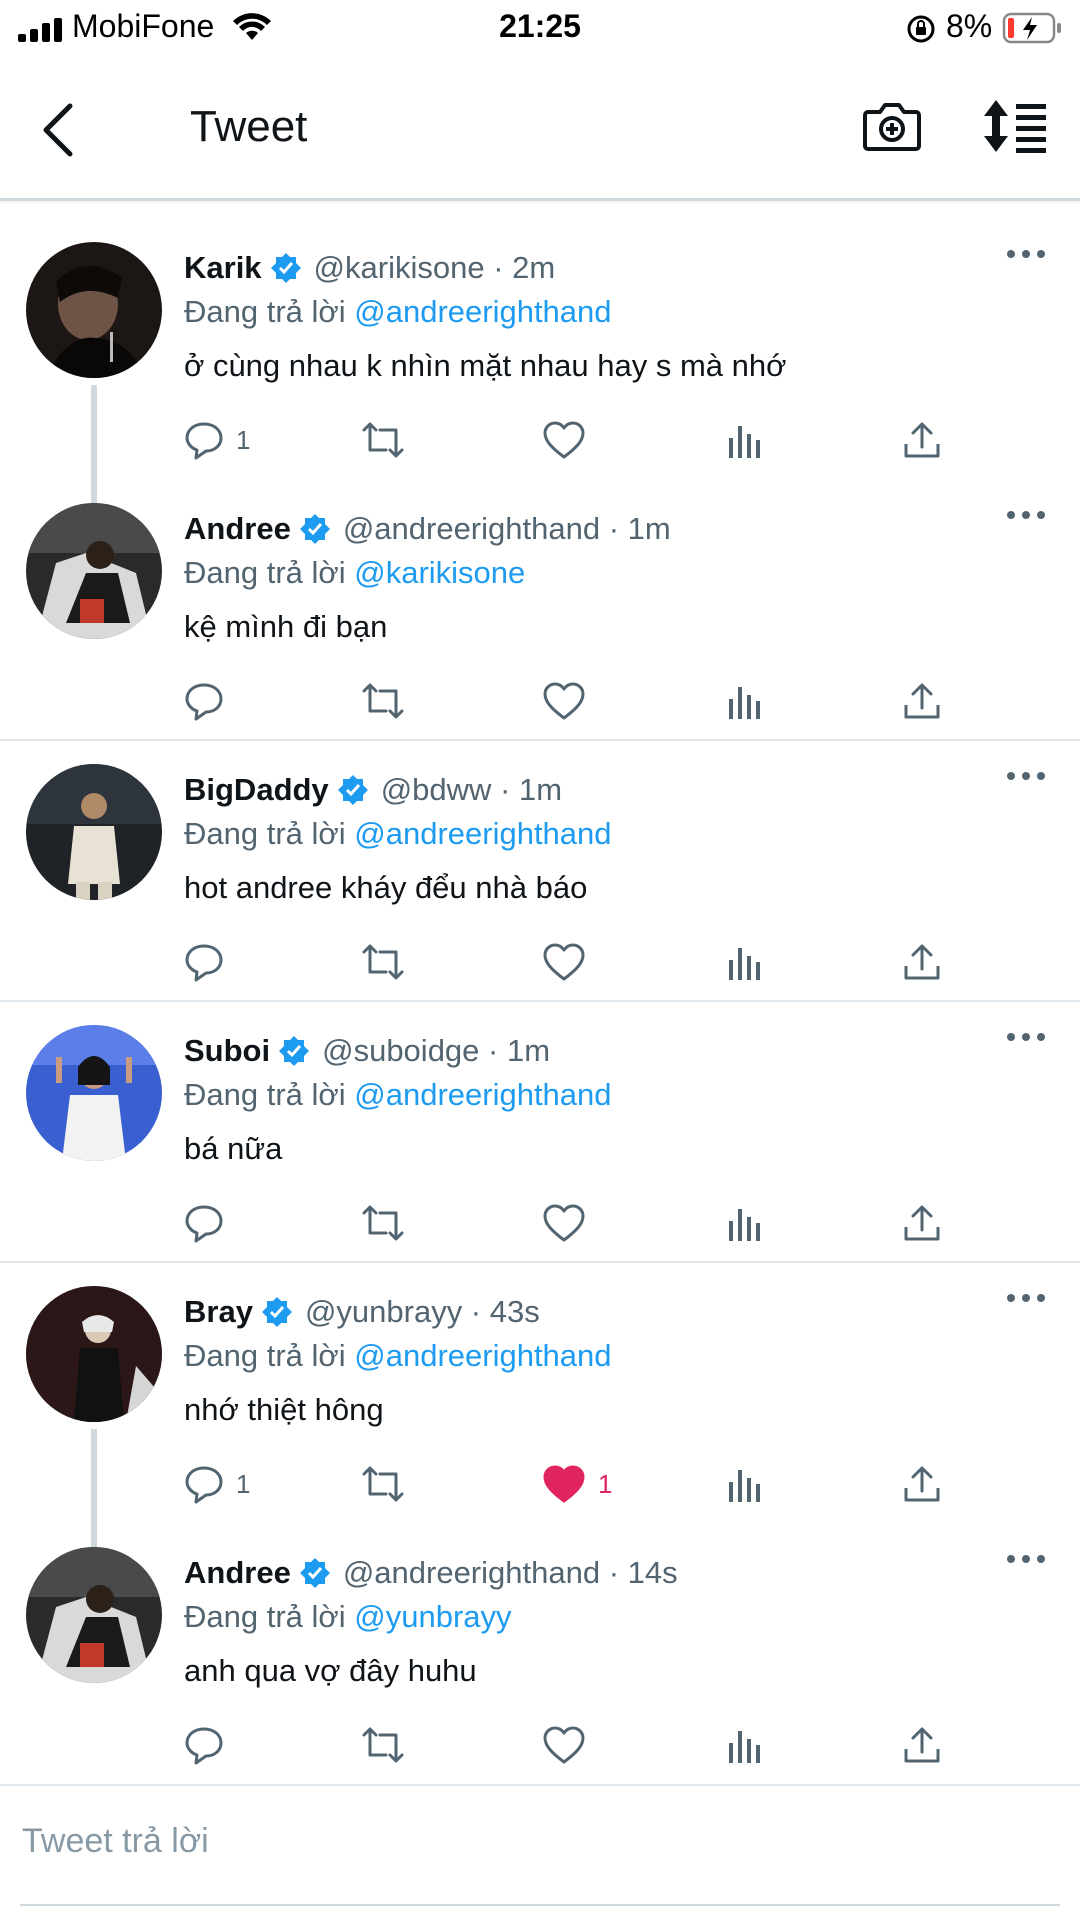  I want to click on mention-link: @karikisone, so click(439, 572).